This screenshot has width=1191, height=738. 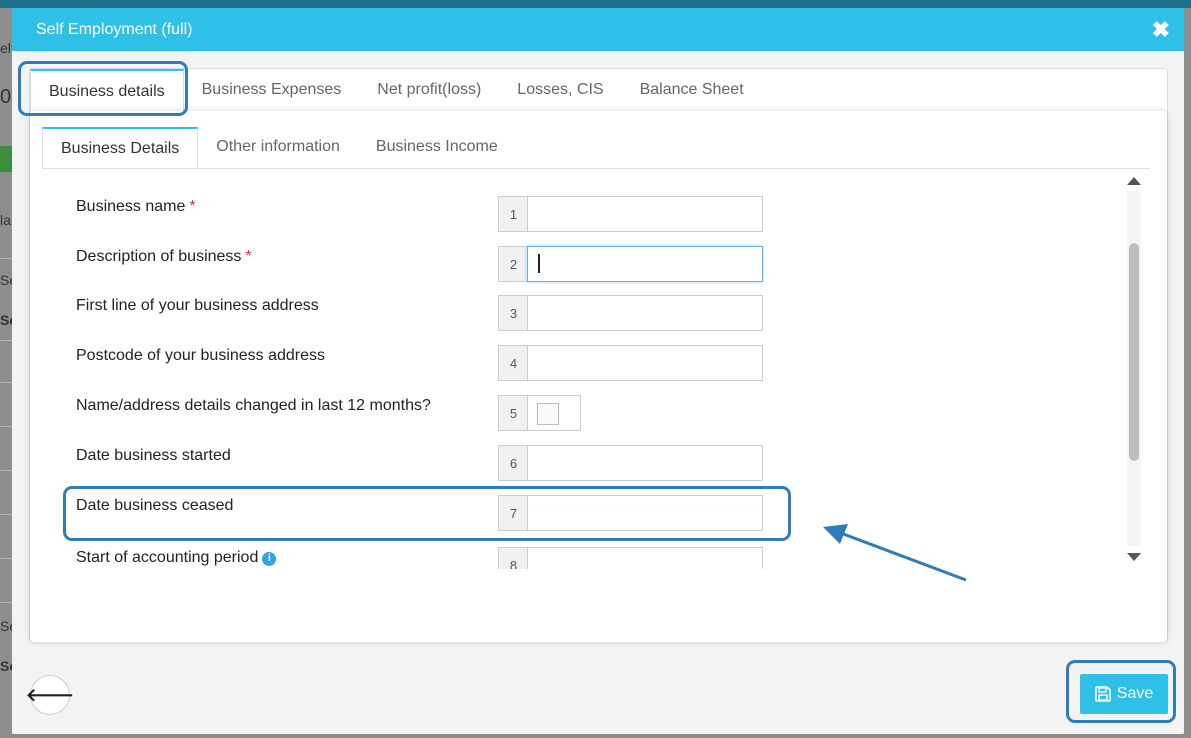 What do you see at coordinates (548, 414) in the screenshot?
I see `details-changed-checkbox` at bounding box center [548, 414].